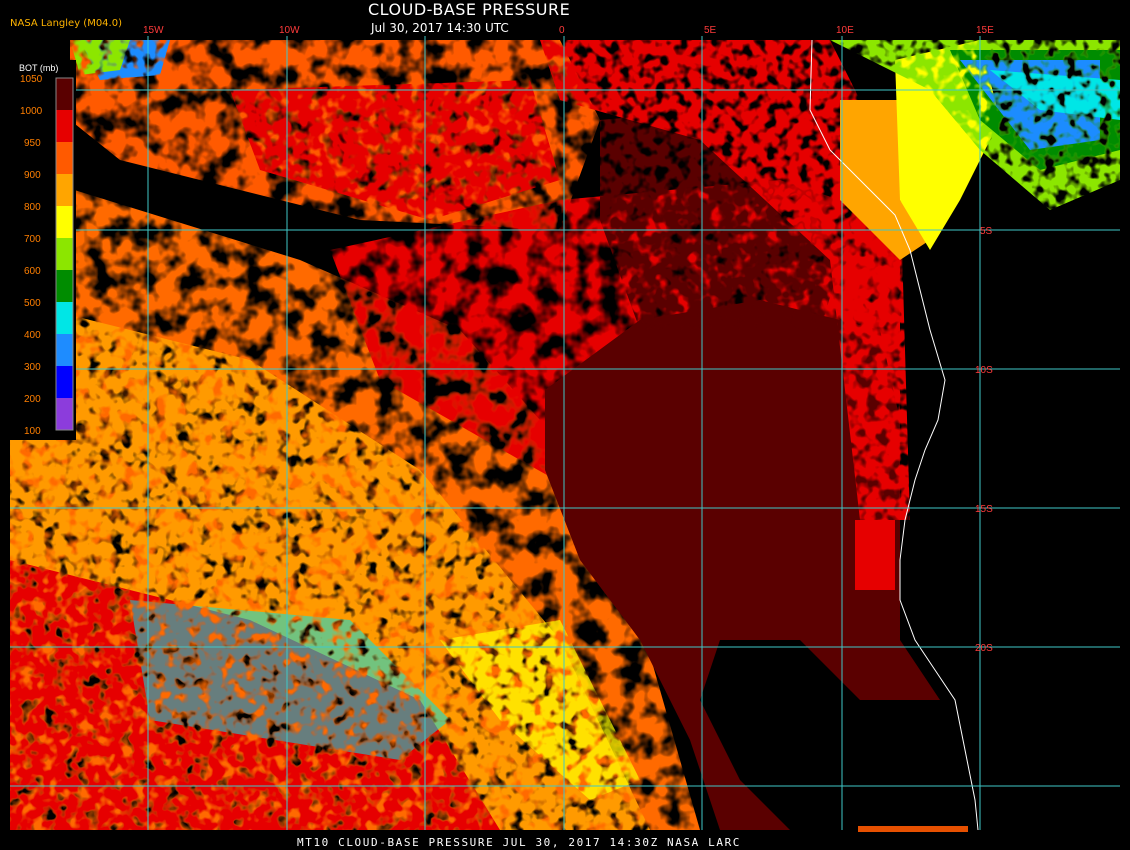  I want to click on lat-label: 5S, so click(986, 231).